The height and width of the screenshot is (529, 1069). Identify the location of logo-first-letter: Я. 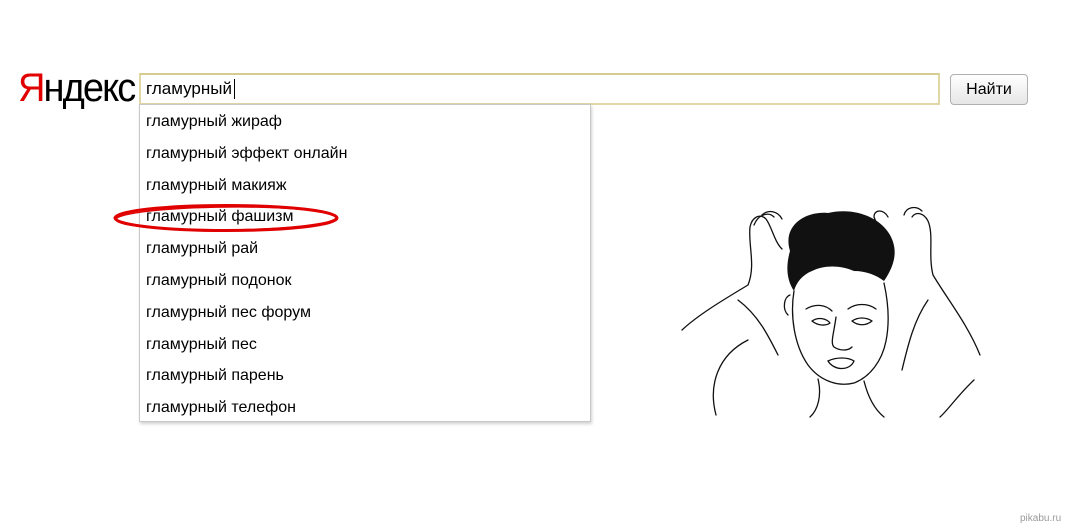
(31, 88).